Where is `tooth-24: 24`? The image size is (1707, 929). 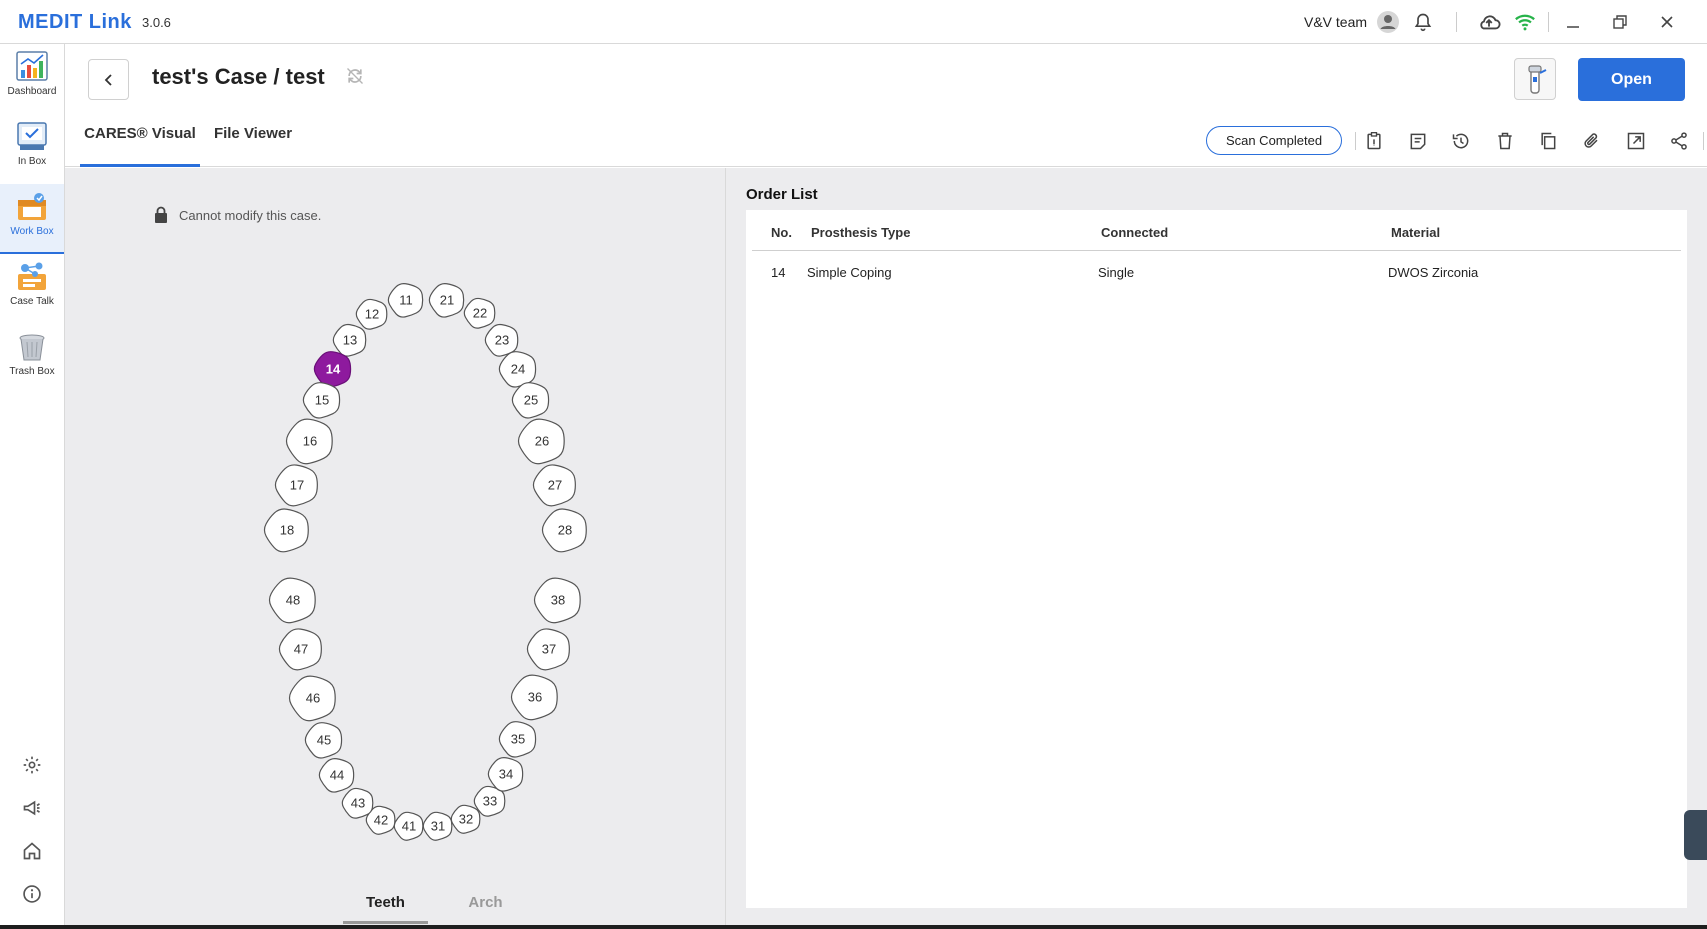
tooth-24: 24 is located at coordinates (517, 369).